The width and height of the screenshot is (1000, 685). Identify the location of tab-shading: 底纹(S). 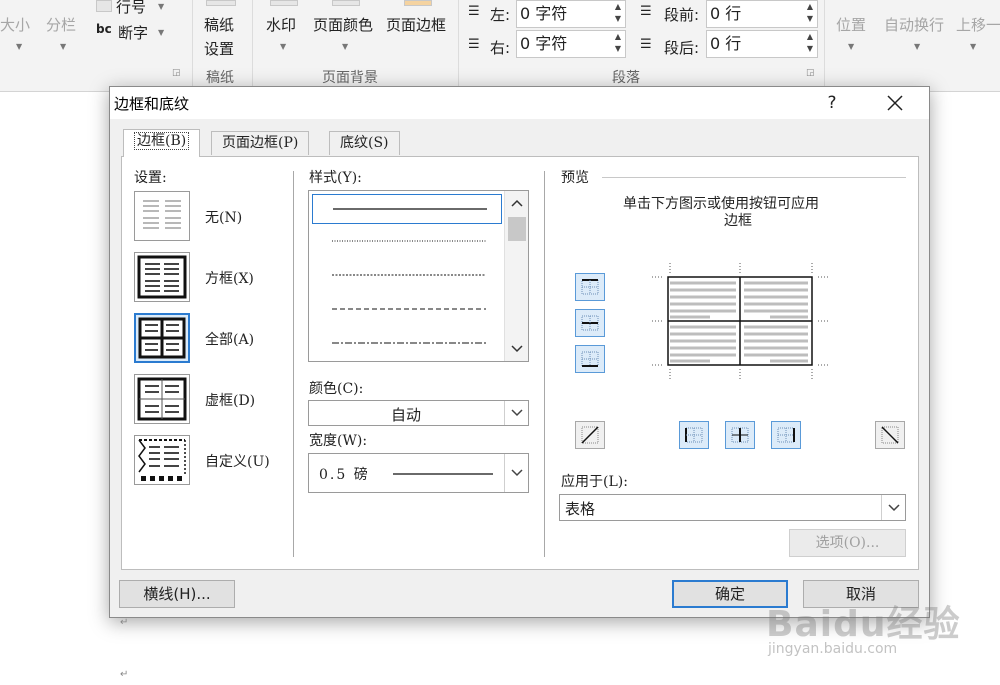
(364, 143).